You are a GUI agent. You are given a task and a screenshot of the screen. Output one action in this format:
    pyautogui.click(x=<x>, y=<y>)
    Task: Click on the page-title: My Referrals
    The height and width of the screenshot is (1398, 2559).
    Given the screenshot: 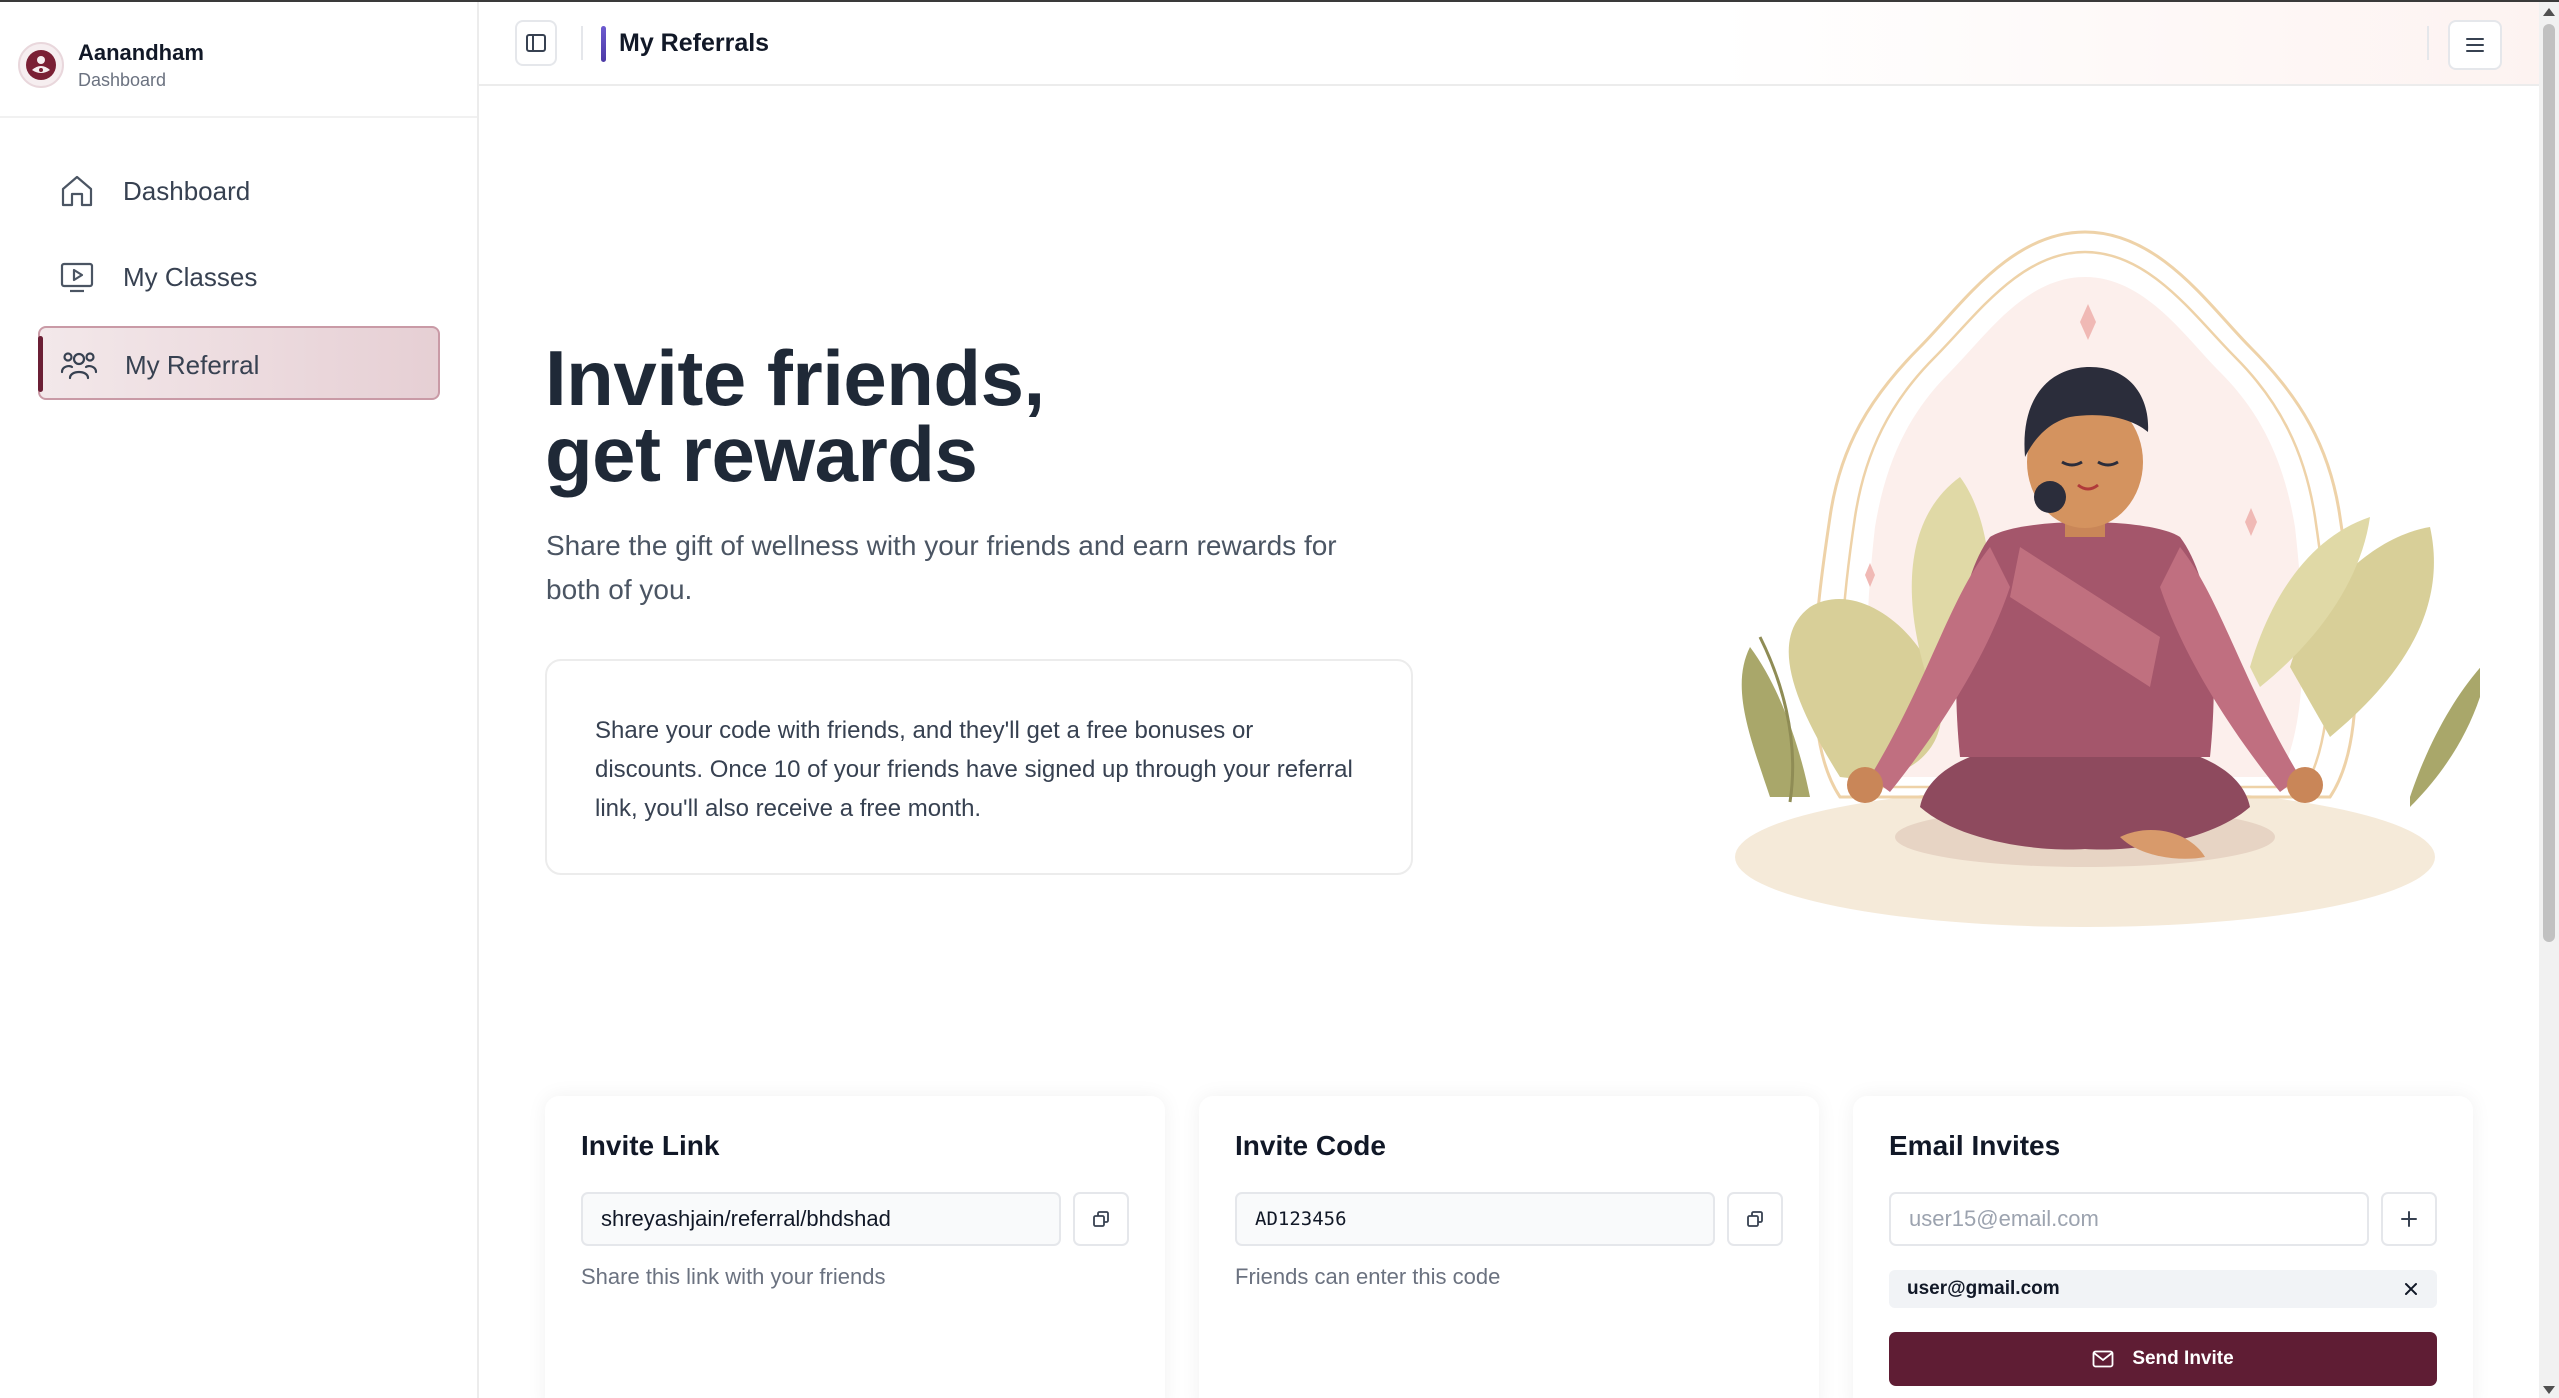 What is the action you would take?
    pyautogui.click(x=694, y=43)
    